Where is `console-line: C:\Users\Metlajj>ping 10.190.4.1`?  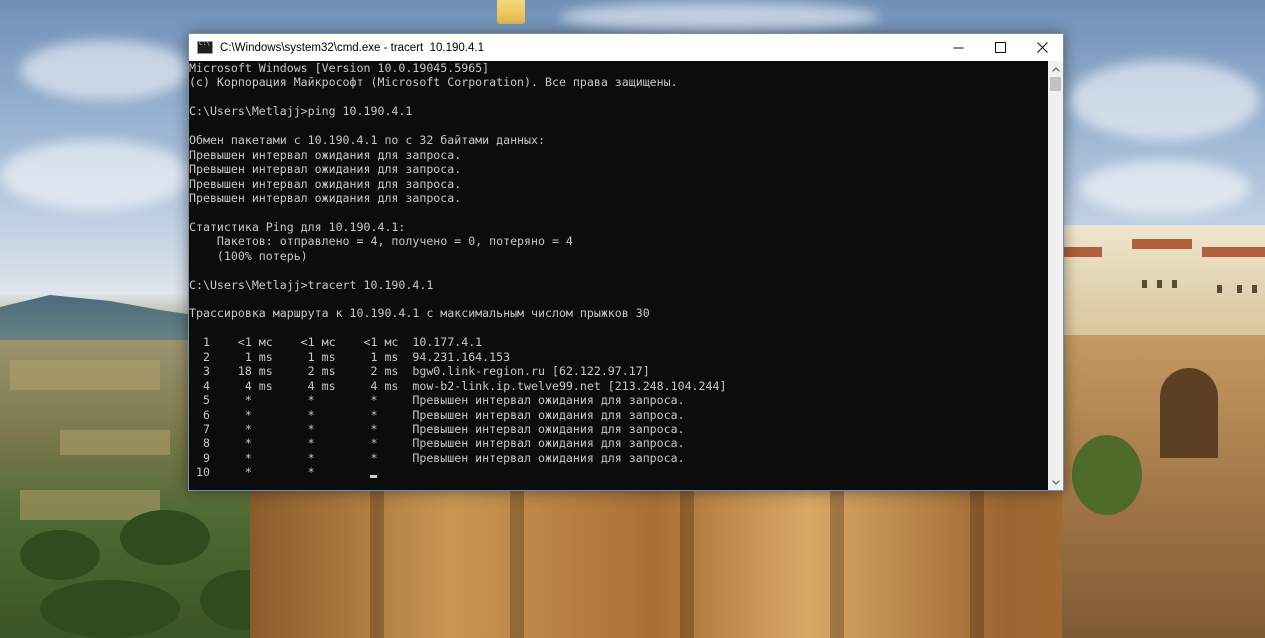 console-line: C:\Users\Metlajj>ping 10.190.4.1 is located at coordinates (301, 111).